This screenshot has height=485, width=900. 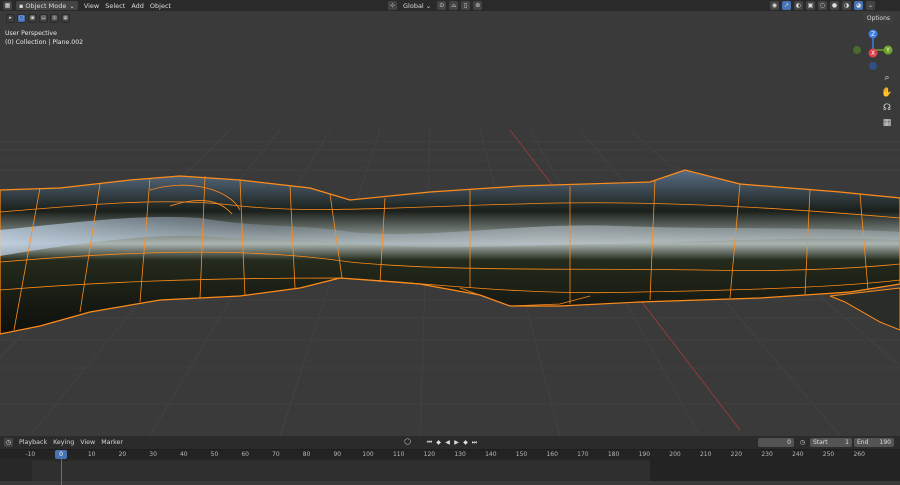 I want to click on end-value: 190, so click(x=885, y=442).